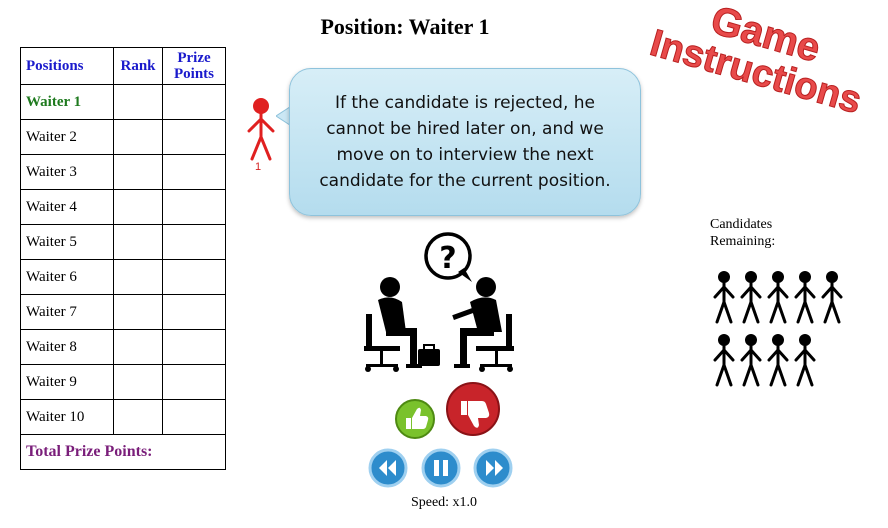  I want to click on position-cell: Waiter 6, so click(67, 277).